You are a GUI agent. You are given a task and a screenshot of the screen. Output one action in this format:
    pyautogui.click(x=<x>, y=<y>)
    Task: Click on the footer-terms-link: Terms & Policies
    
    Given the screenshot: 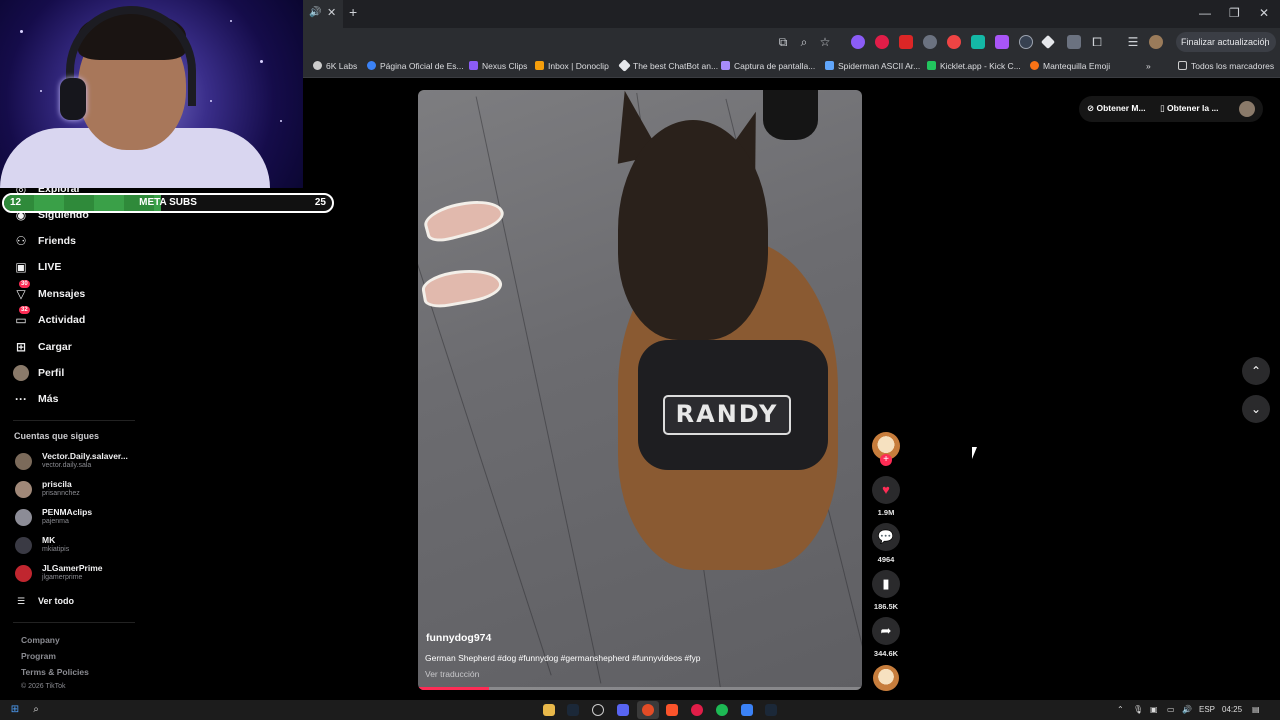 What is the action you would take?
    pyautogui.click(x=55, y=672)
    